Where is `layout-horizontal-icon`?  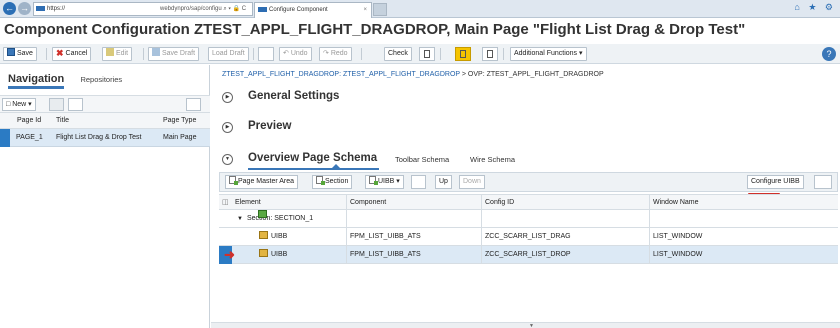
layout-horizontal-icon is located at coordinates (490, 54).